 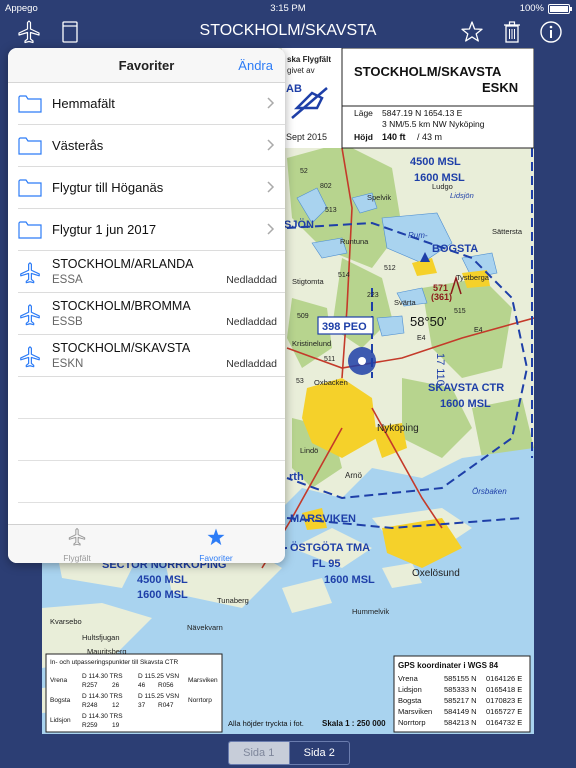 I want to click on airport-row: STOCKHOLM/SKAVSTA ESKN Nedladdad, so click(x=146, y=356).